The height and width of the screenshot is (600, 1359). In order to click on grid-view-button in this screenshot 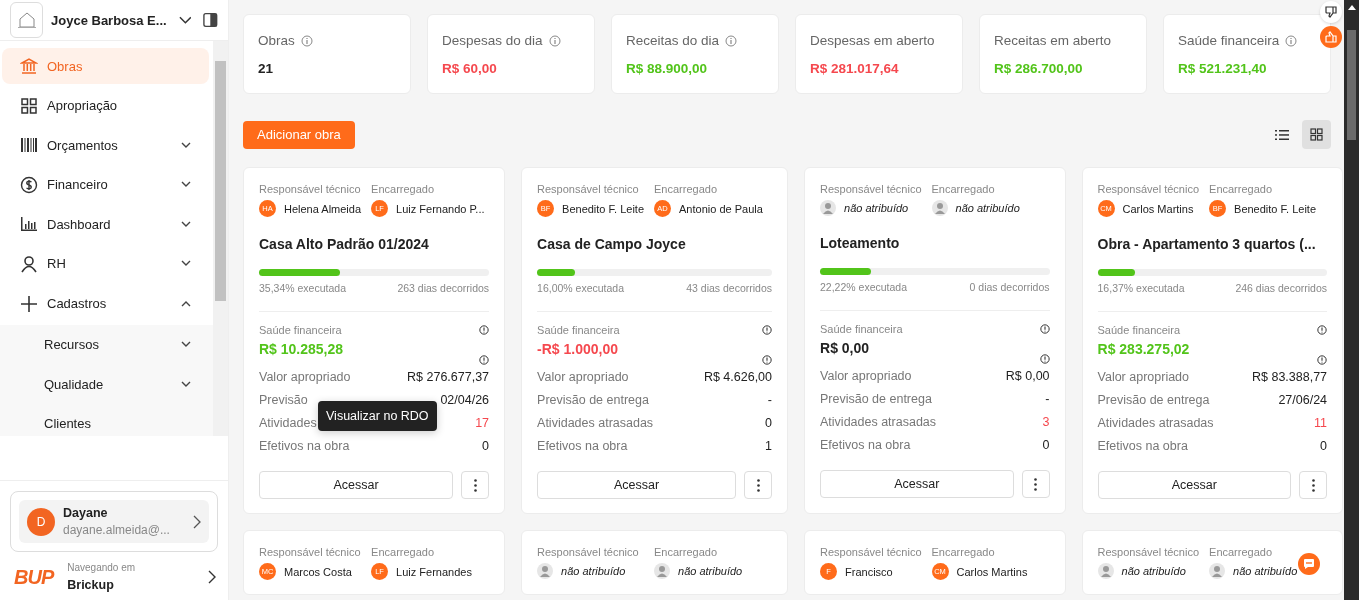, I will do `click(1316, 134)`.